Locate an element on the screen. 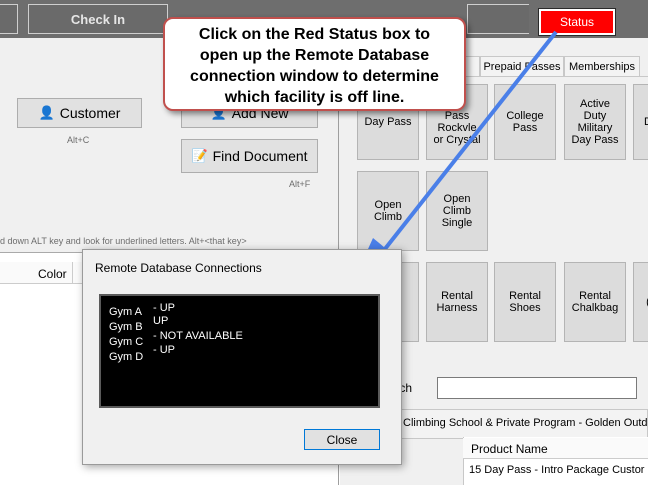 The width and height of the screenshot is (648, 485). document-icon: 📝 is located at coordinates (199, 155).